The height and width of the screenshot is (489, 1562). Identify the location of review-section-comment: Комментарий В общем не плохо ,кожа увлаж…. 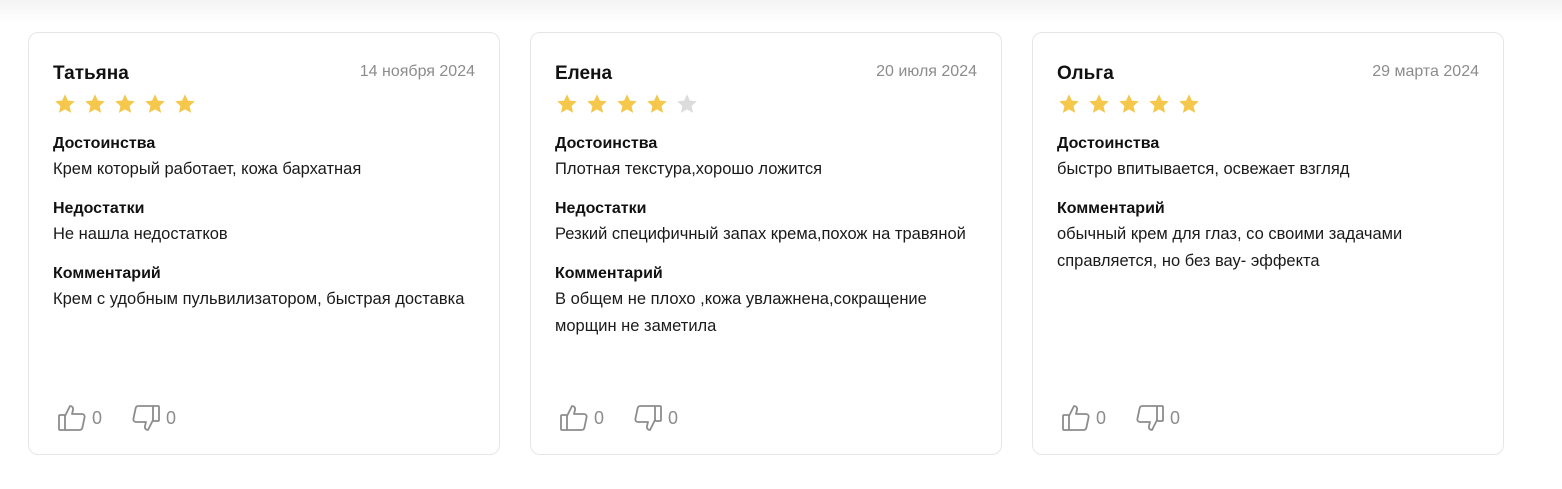
(766, 301).